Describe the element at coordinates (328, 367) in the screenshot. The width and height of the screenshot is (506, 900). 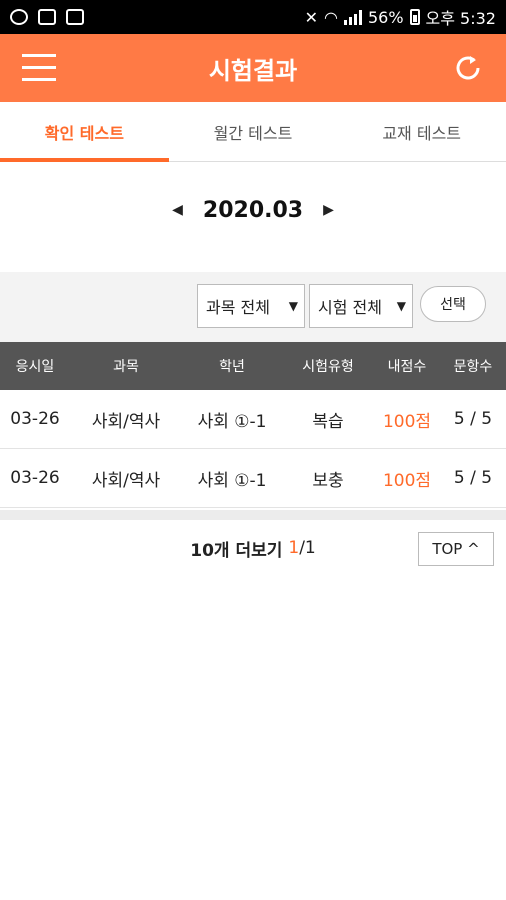
I see `col-type: 시험유형` at that location.